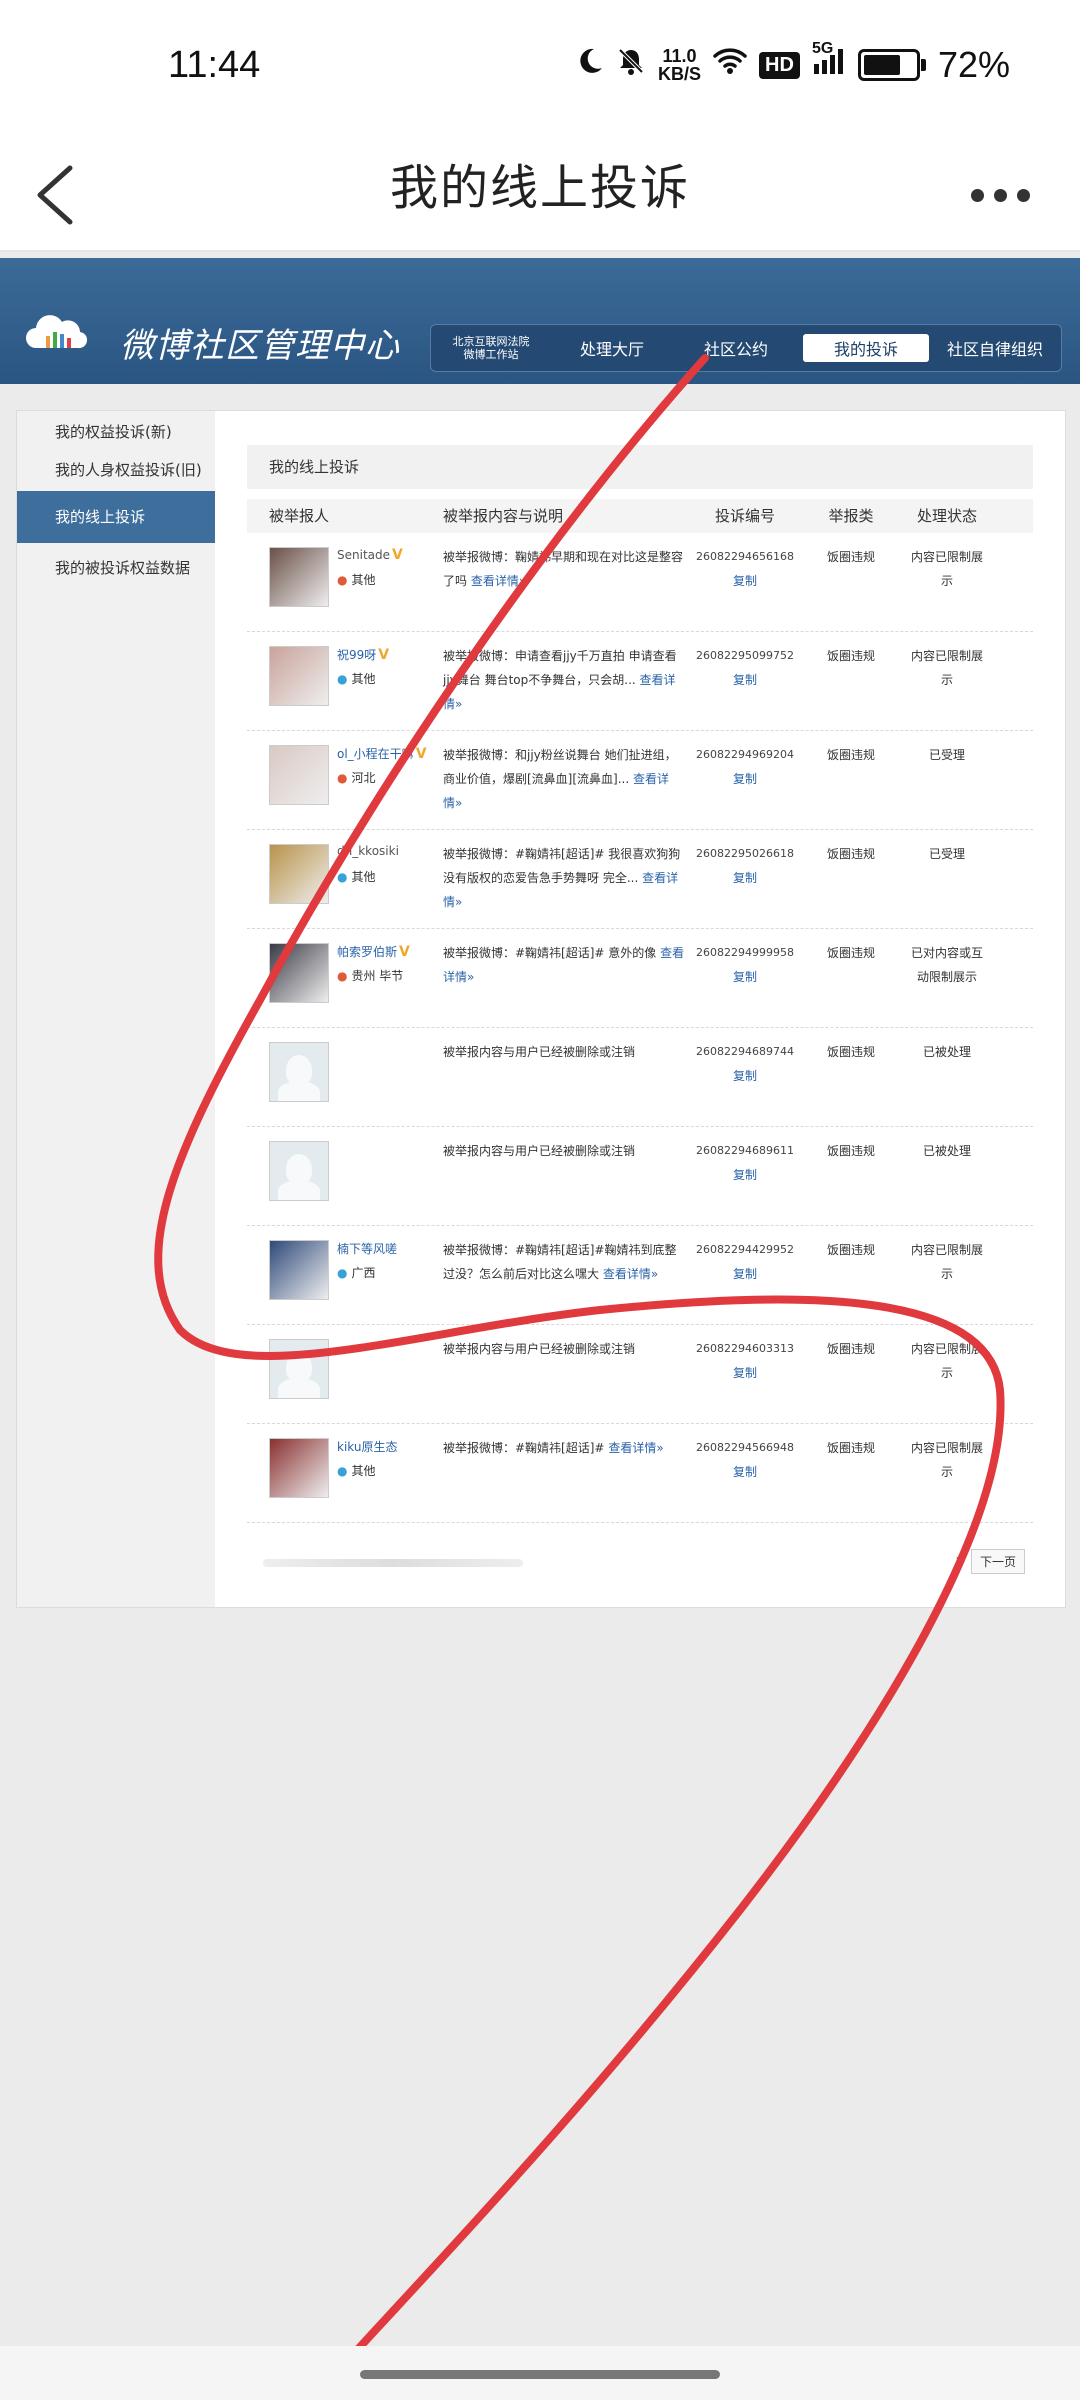 The width and height of the screenshot is (1080, 2400). What do you see at coordinates (116, 469) in the screenshot?
I see `sidebar-item-rights-old: 我的人身权益投诉(旧)` at bounding box center [116, 469].